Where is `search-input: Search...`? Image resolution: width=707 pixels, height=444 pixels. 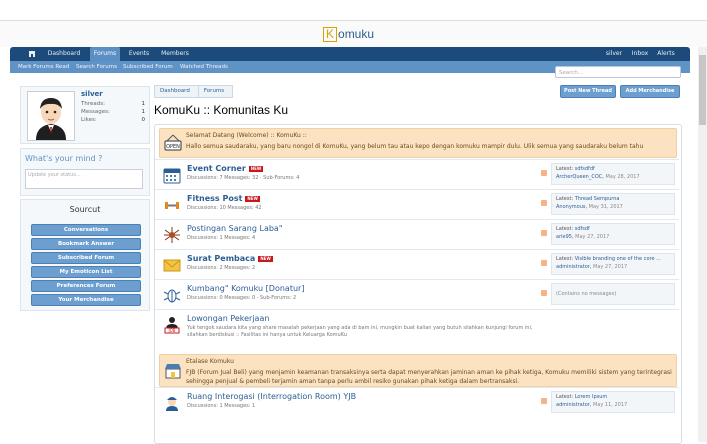
search-input: Search... is located at coordinates (618, 72).